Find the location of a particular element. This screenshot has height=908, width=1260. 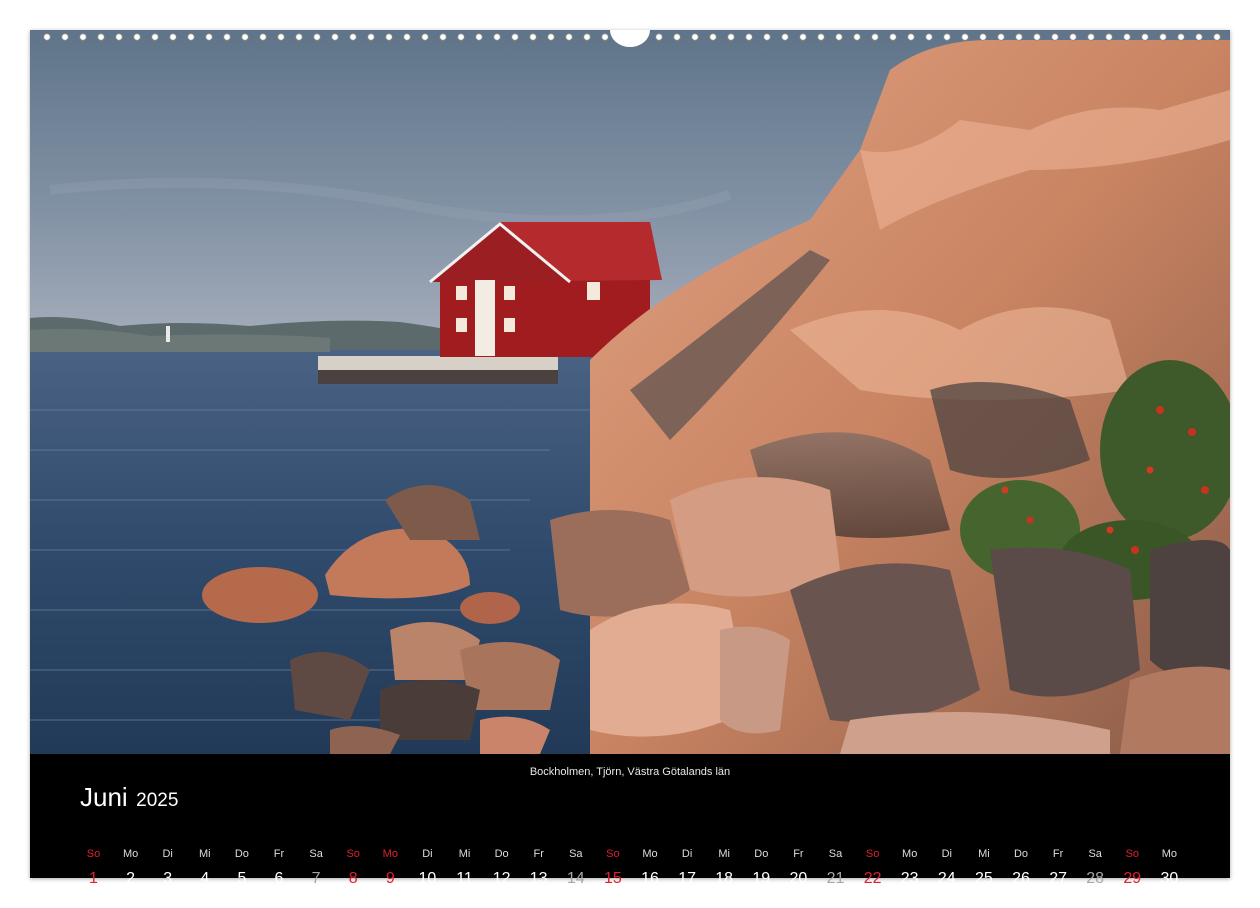

day-number: 24 is located at coordinates (946, 878).